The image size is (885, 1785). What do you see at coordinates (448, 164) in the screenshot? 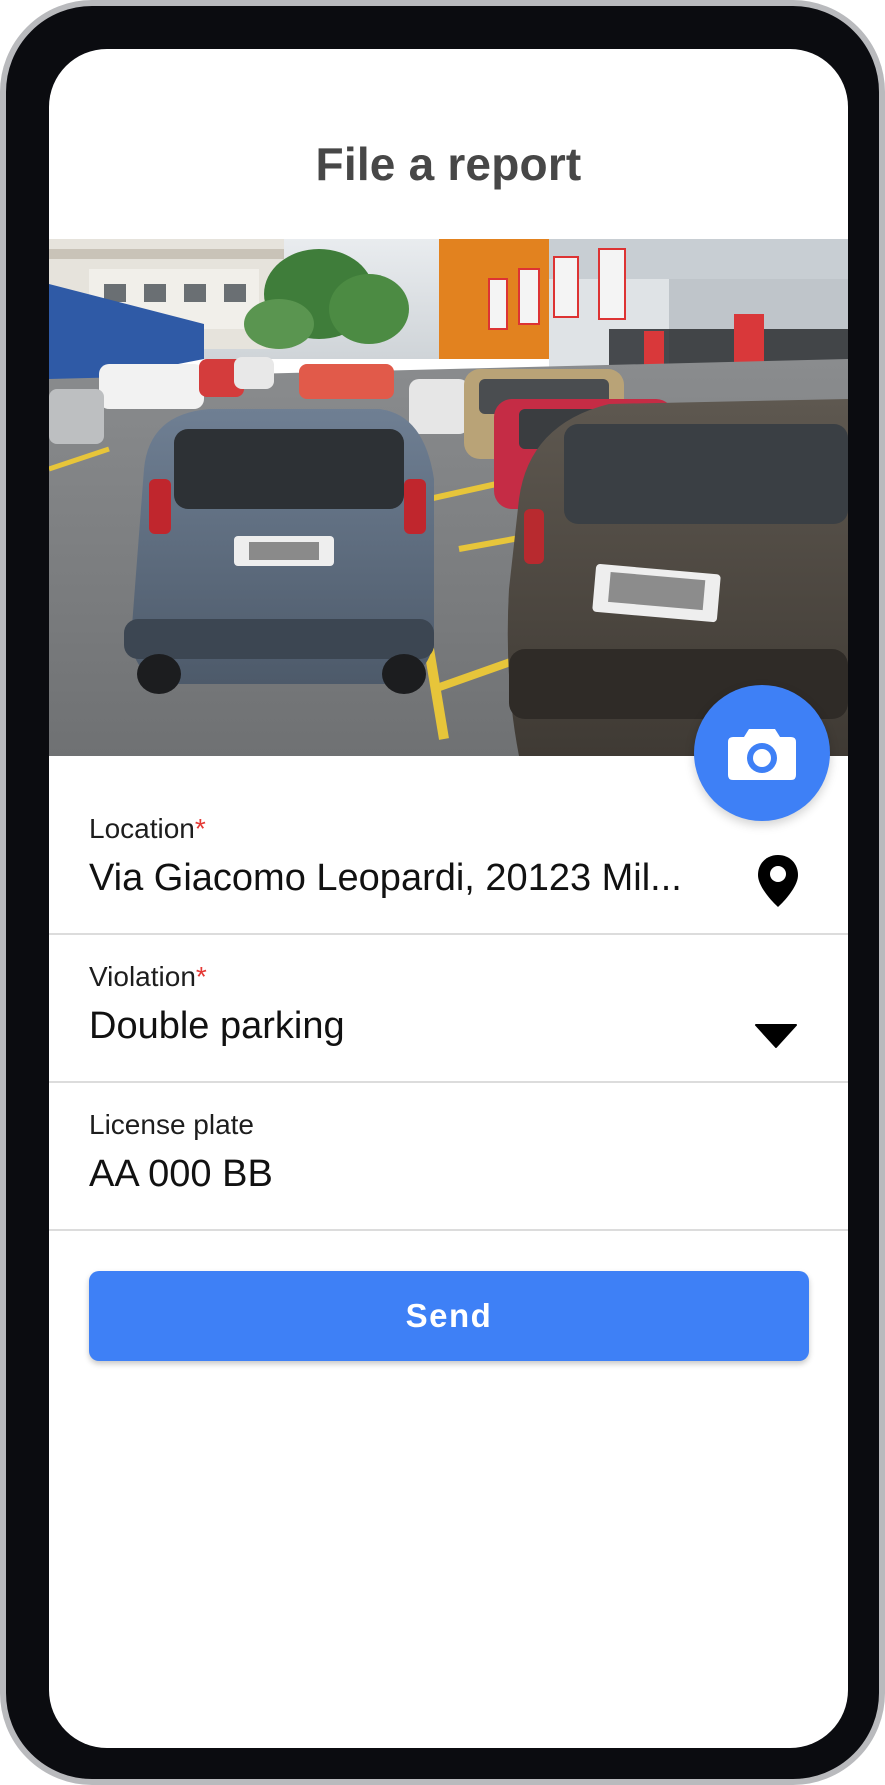
I see `page-title: File a report` at bounding box center [448, 164].